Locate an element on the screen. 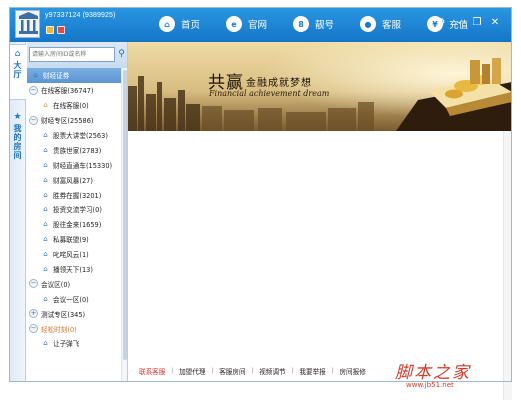 This screenshot has height=400, width=521. tree-node-label: 在线客服(0) is located at coordinates (71, 106).